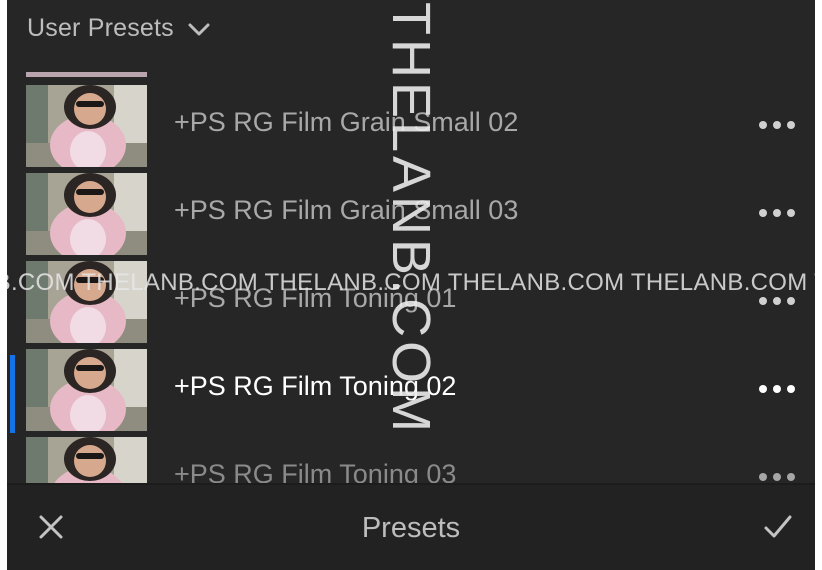 The height and width of the screenshot is (570, 822). I want to click on preset-group-title: User Presets, so click(100, 28).